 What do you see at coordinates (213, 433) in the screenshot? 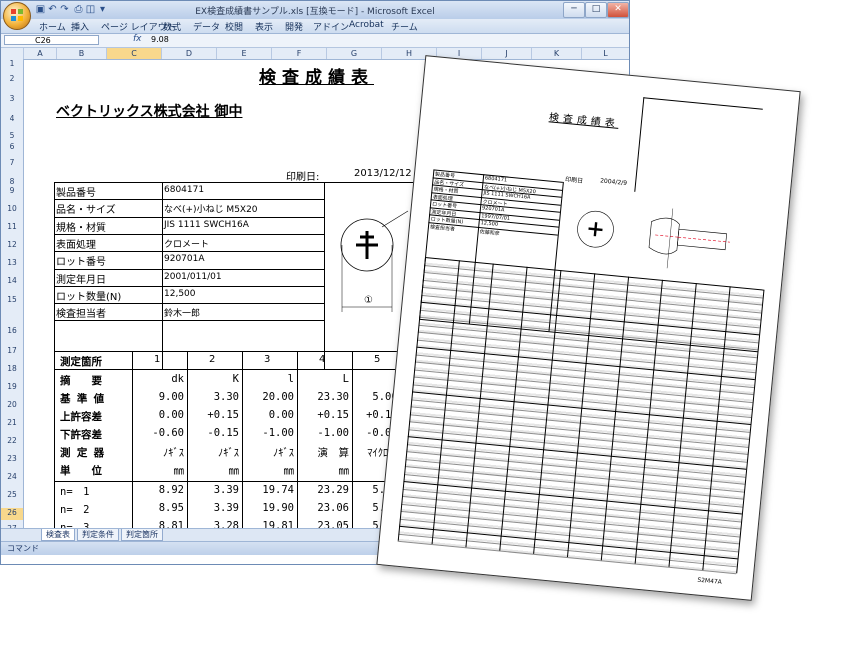
I see `measure-cell: -0.15` at bounding box center [213, 433].